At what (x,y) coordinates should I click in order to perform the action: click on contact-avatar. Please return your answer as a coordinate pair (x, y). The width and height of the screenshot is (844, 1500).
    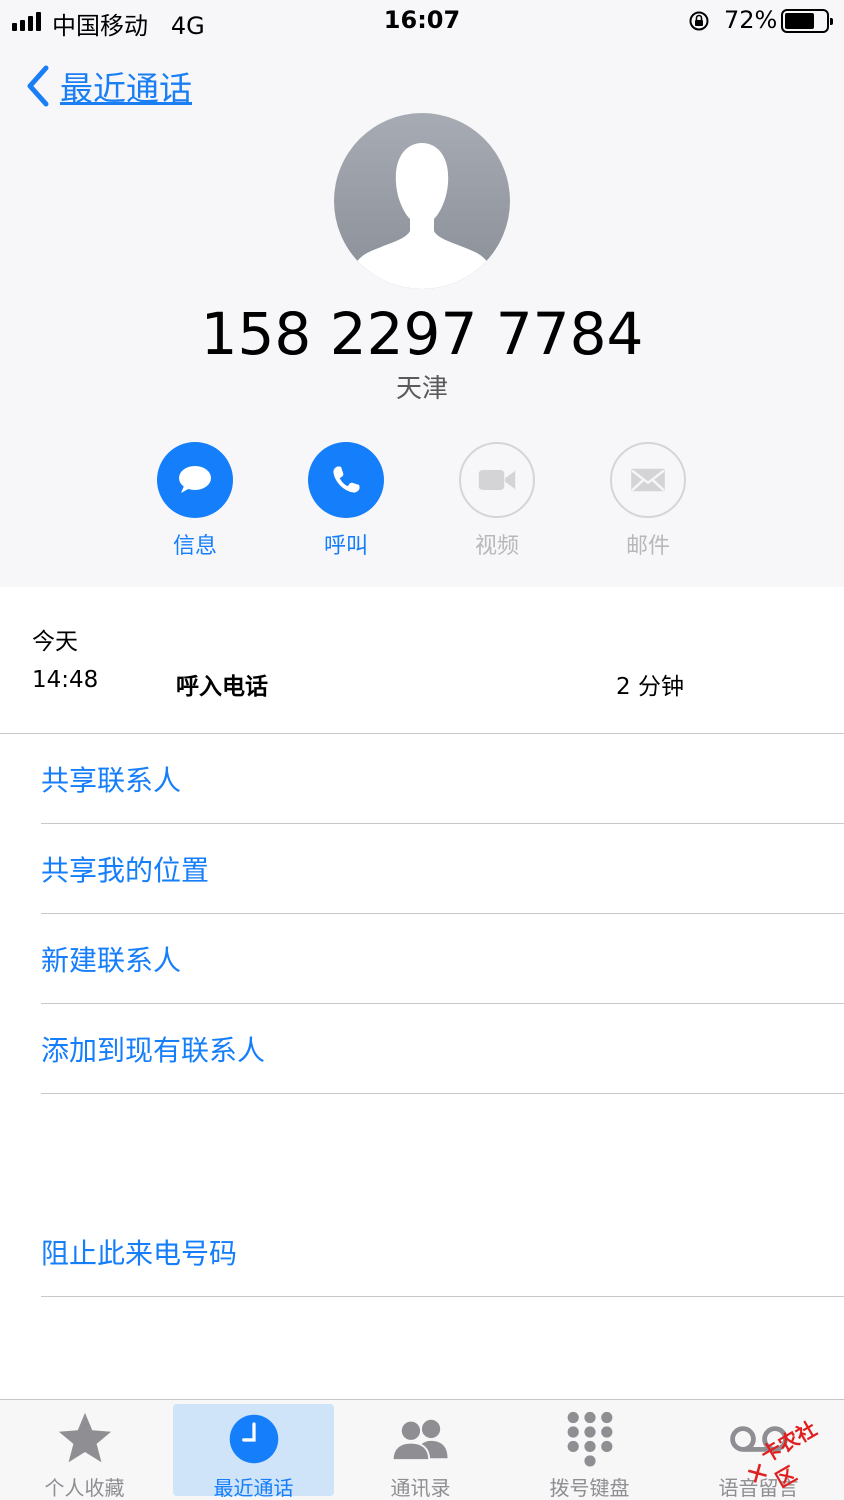
    Looking at the image, I should click on (422, 201).